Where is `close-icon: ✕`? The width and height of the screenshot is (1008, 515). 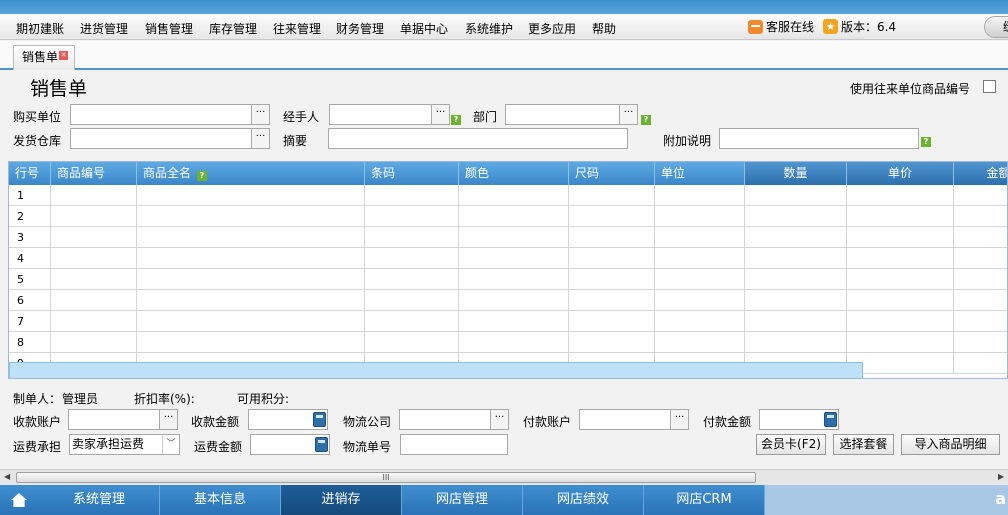
close-icon: ✕ is located at coordinates (64, 55).